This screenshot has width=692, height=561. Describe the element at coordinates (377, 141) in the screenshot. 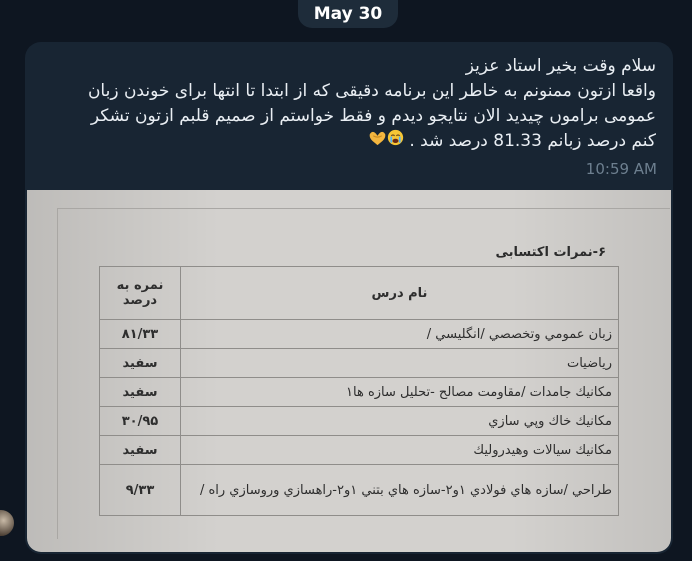

I see `heart-hands-icon` at that location.